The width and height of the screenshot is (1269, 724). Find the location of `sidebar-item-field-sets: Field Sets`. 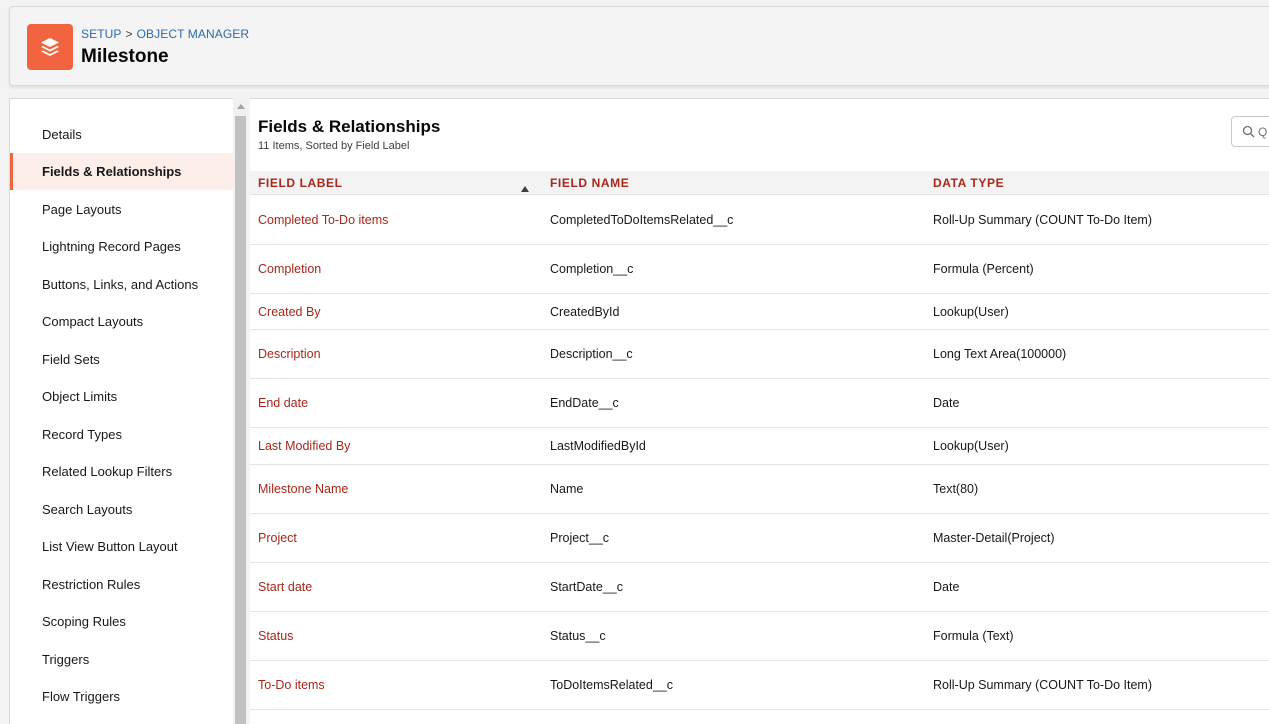

sidebar-item-field-sets: Field Sets is located at coordinates (122, 359).